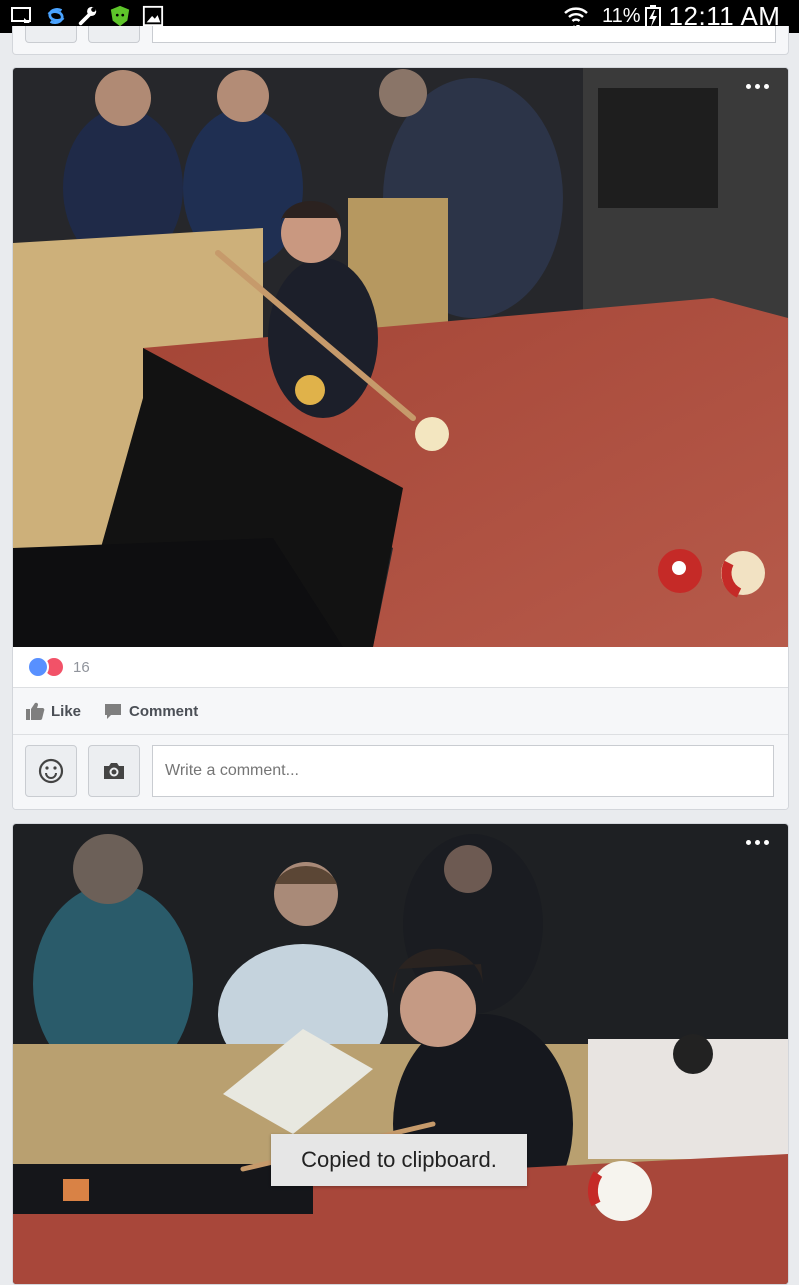  I want to click on sync-icon, so click(56, 16).